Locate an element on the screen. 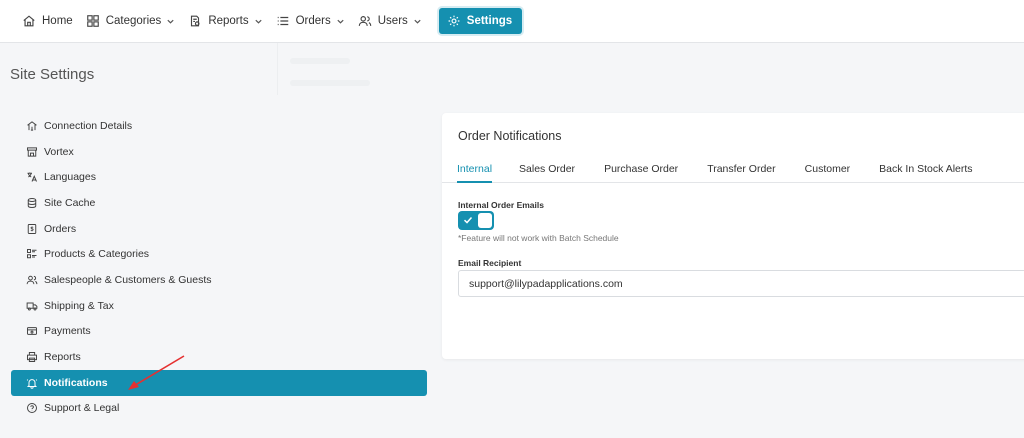 The height and width of the screenshot is (438, 1024). tab-purchase-order: Purchase Order is located at coordinates (641, 171).